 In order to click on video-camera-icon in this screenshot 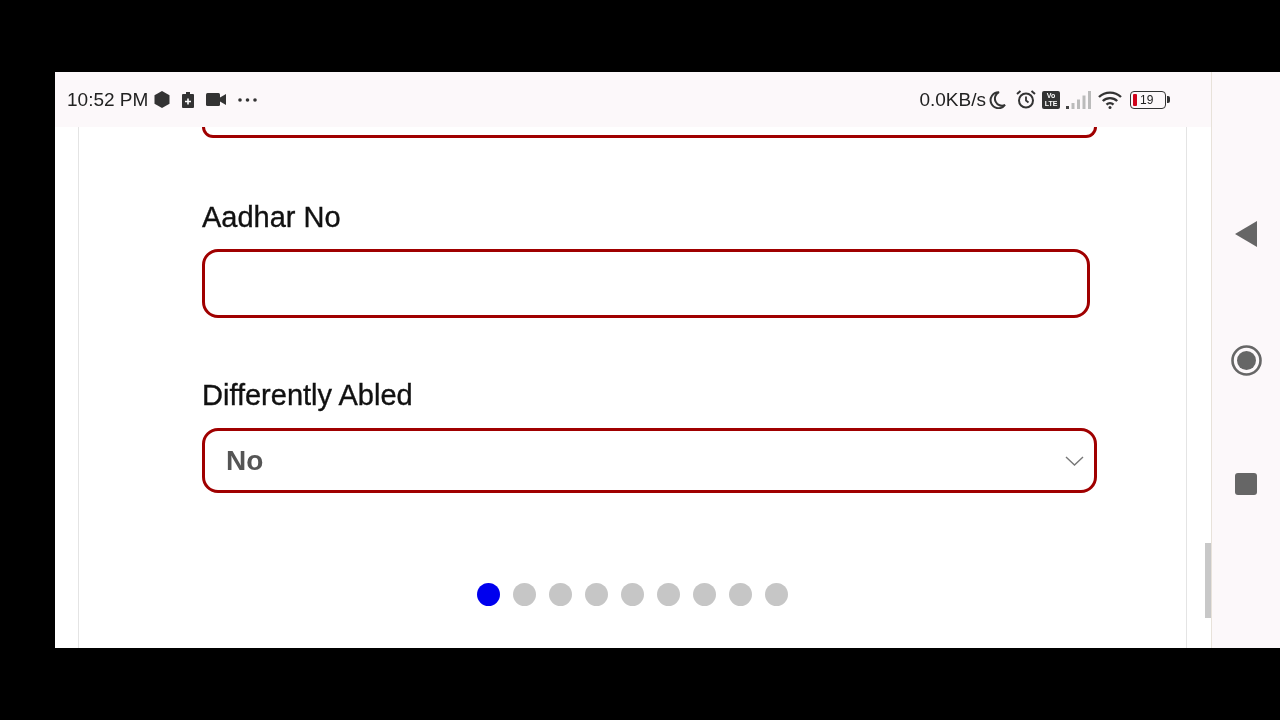, I will do `click(216, 99)`.